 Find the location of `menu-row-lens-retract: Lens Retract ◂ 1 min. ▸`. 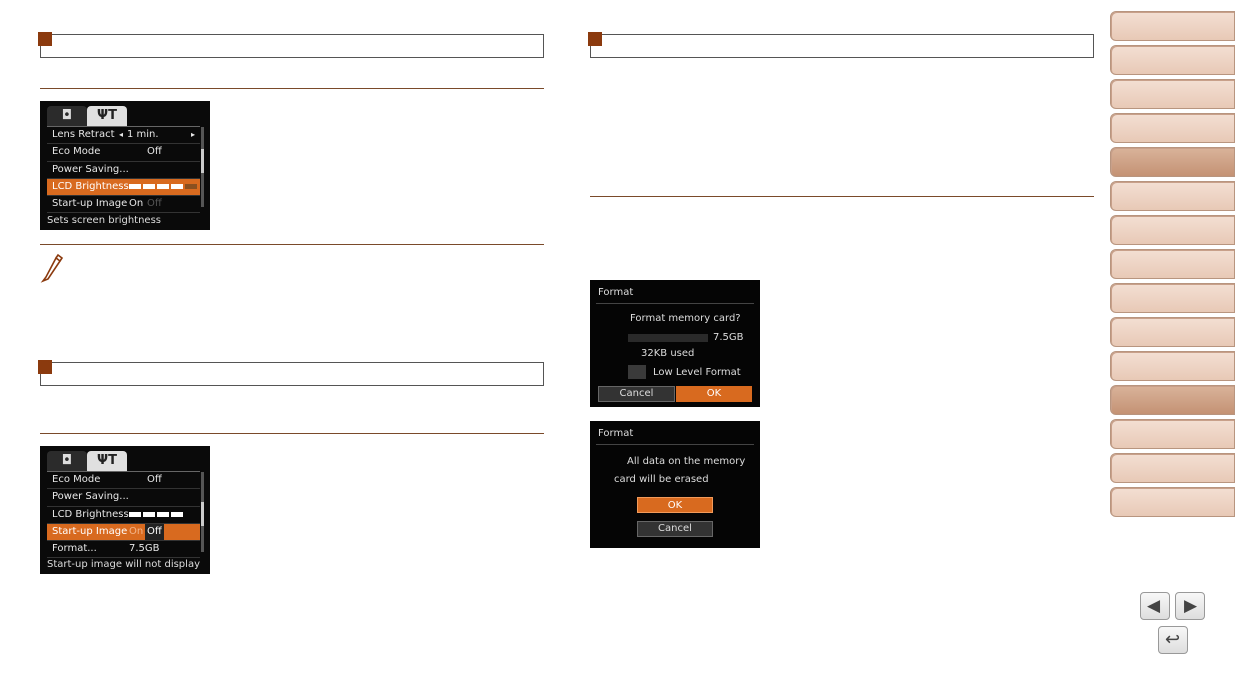

menu-row-lens-retract: Lens Retract ◂ 1 min. ▸ is located at coordinates (123, 136).